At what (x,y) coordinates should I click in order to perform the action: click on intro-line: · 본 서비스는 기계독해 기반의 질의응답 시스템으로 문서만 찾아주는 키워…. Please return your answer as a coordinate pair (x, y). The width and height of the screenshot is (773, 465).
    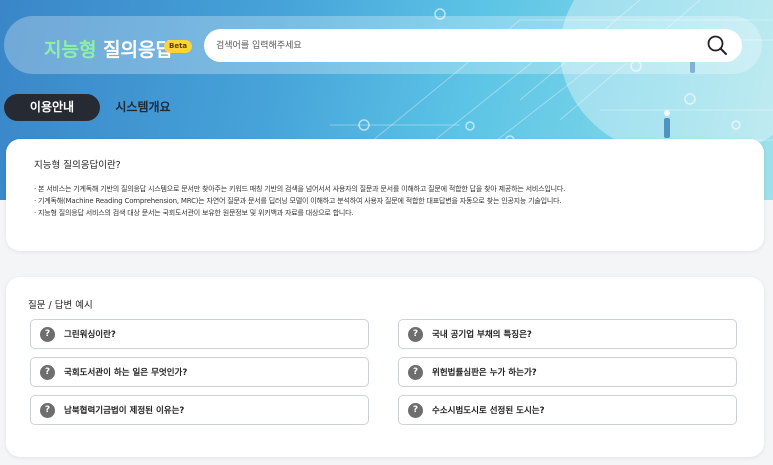
    Looking at the image, I should click on (300, 189).